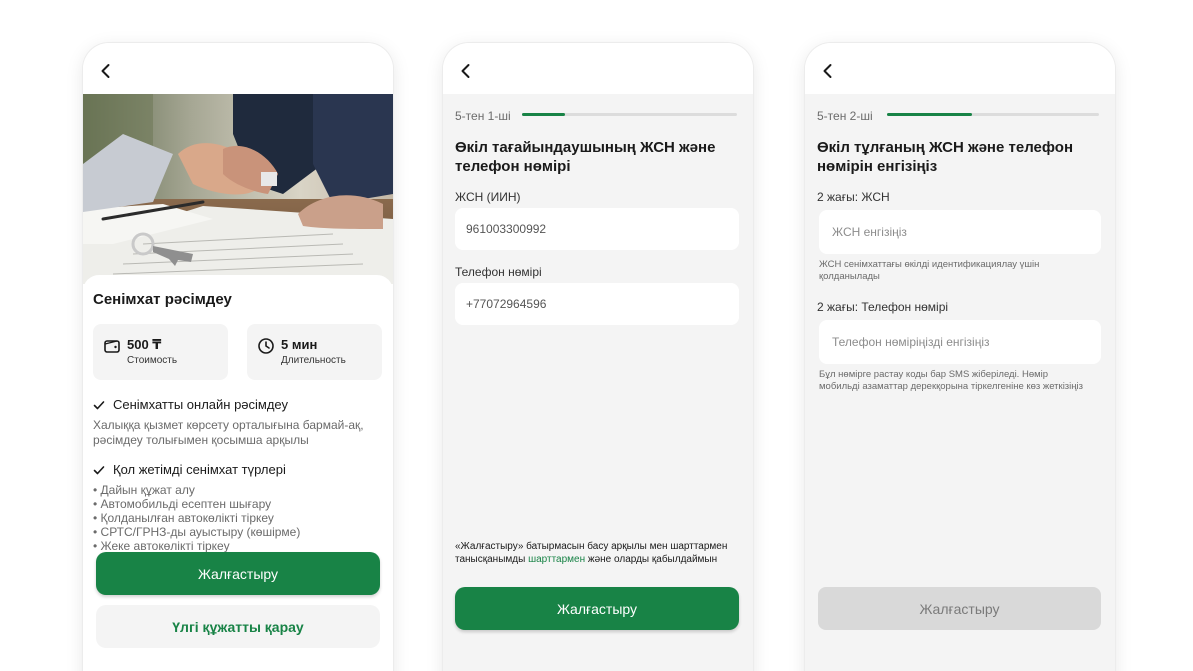  I want to click on clock-icon, so click(266, 346).